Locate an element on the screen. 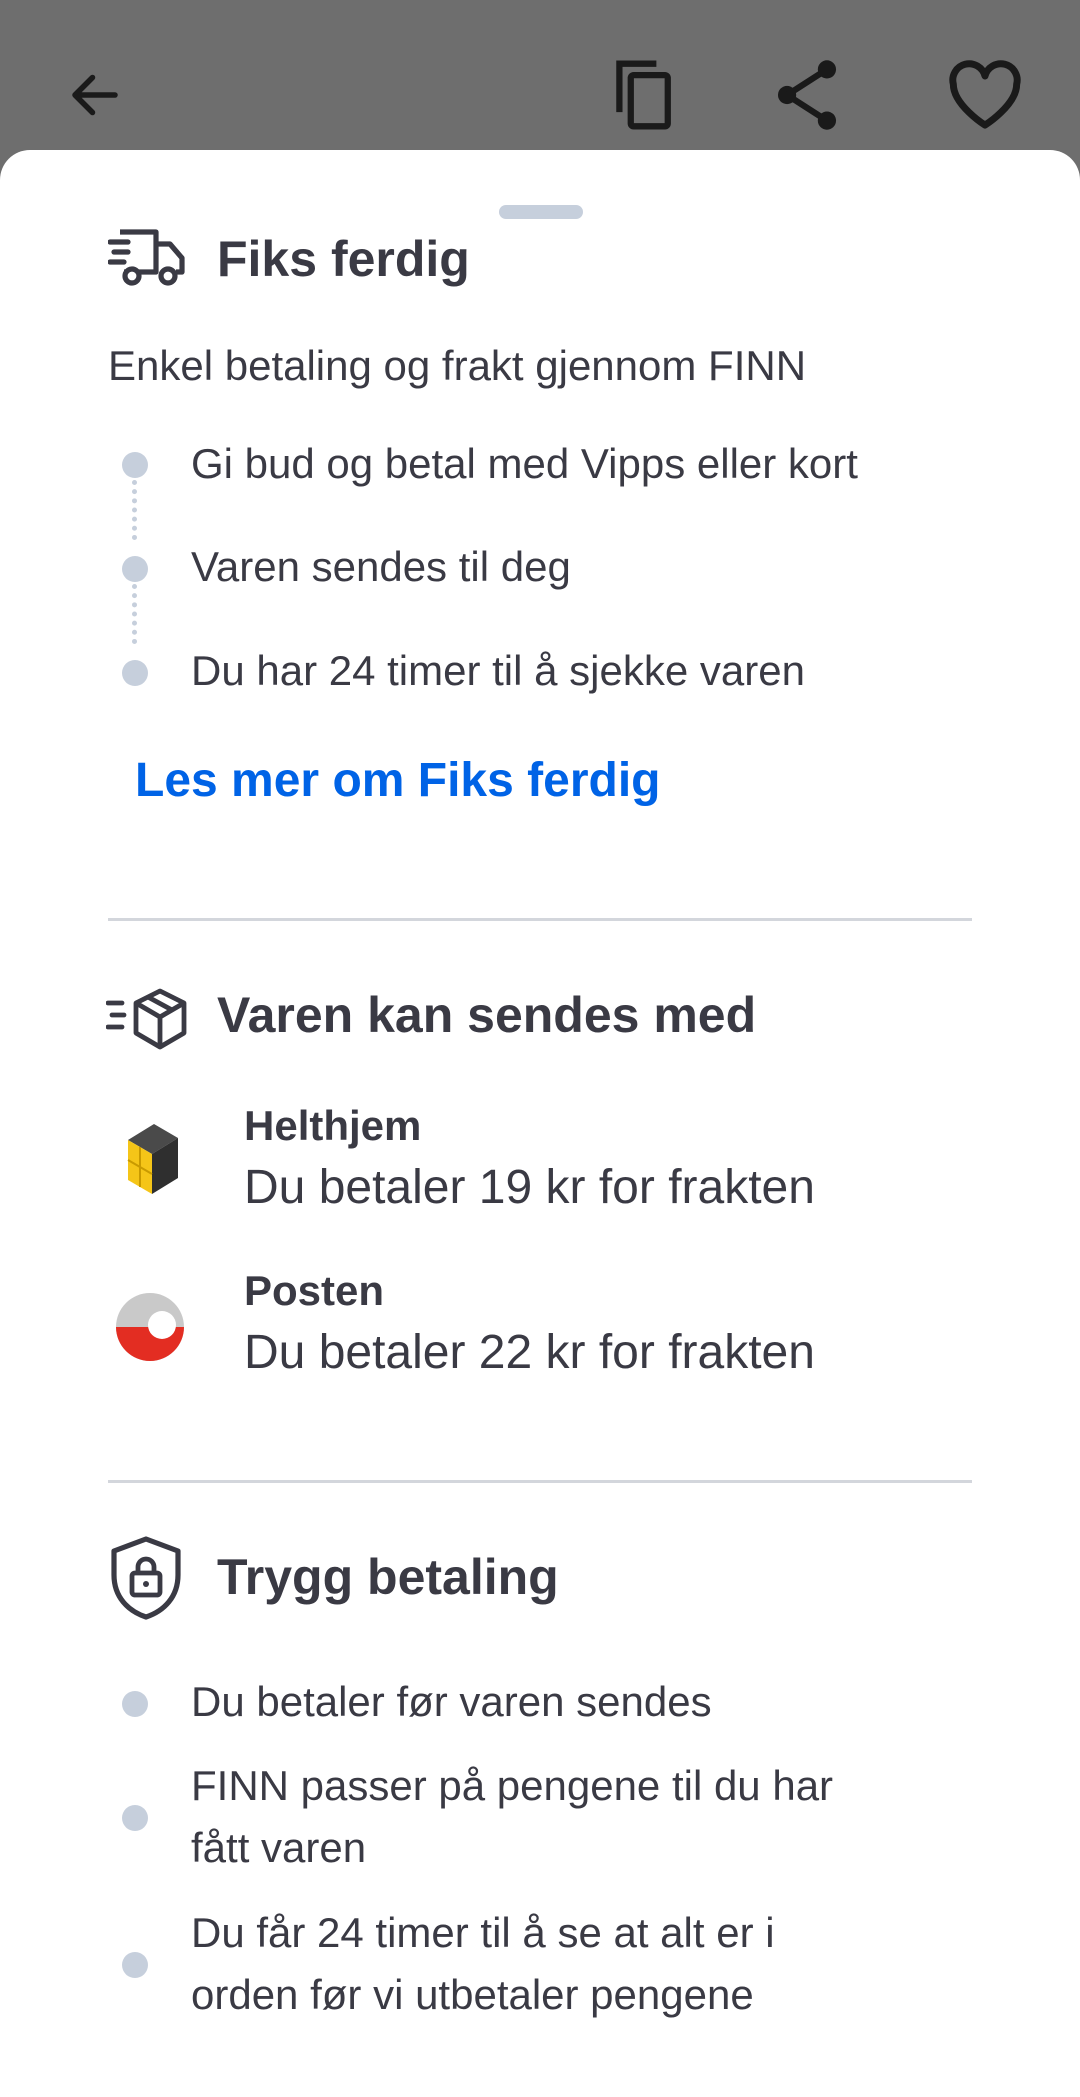 The width and height of the screenshot is (1080, 2097). sheet-drag-handle is located at coordinates (541, 212).